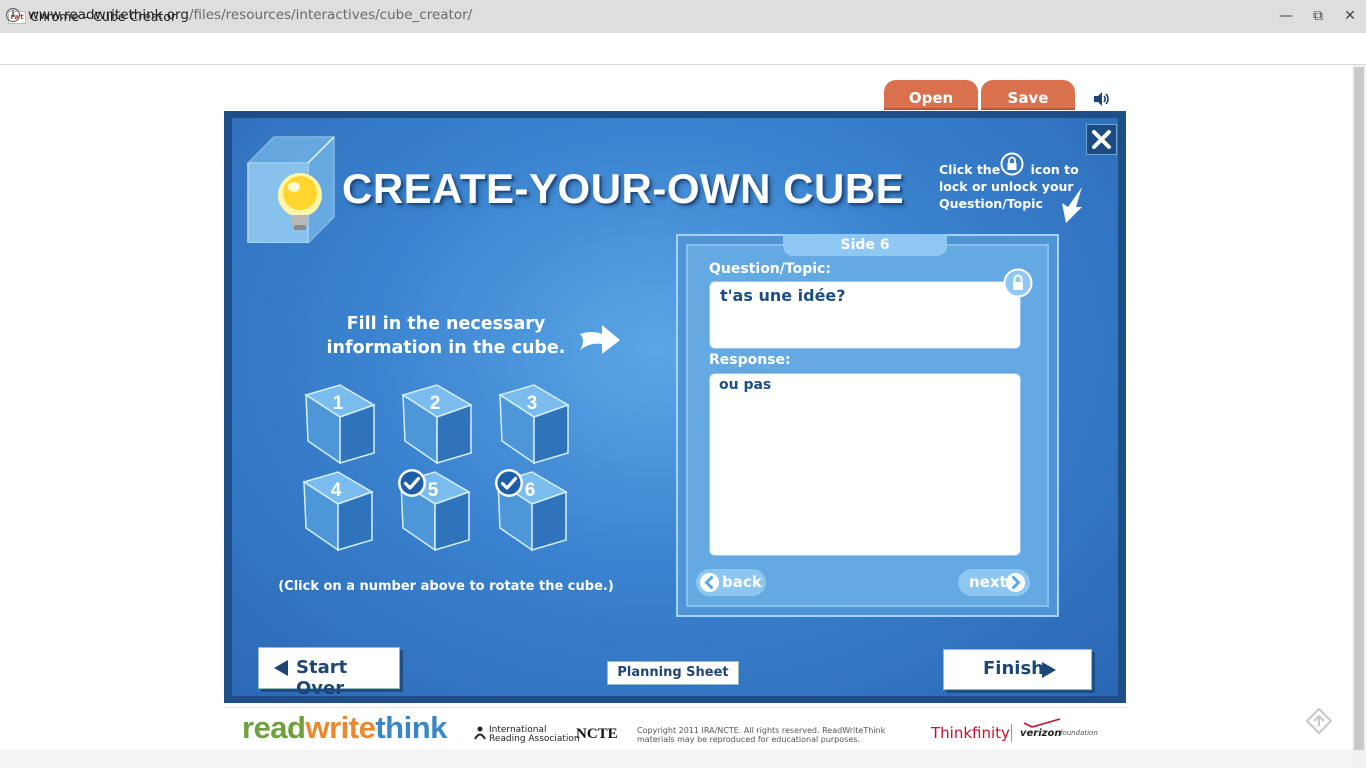  Describe the element at coordinates (446, 348) in the screenshot. I see `fill-line2: information in the cube.` at that location.